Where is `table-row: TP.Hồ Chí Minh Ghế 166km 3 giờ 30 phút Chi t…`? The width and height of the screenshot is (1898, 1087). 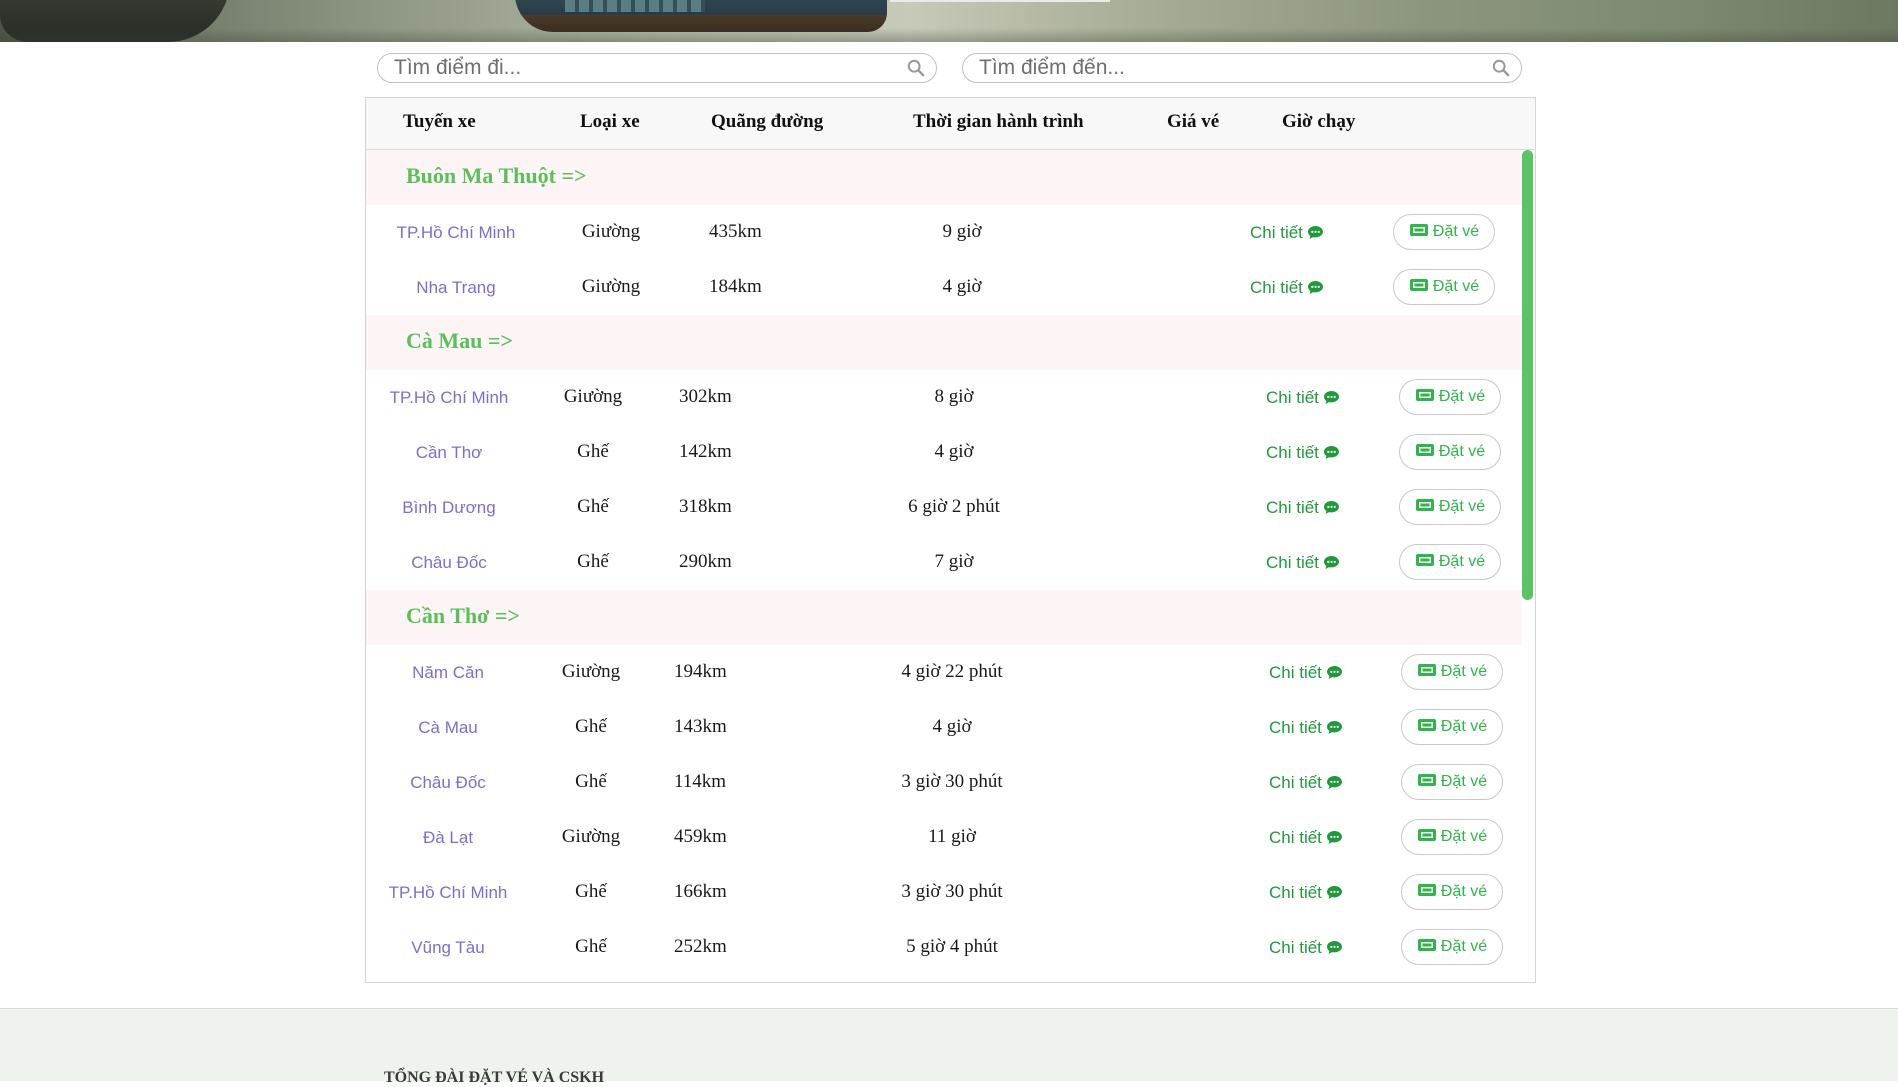
table-row: TP.Hồ Chí Minh Ghế 166km 3 giờ 30 phút Chi t… is located at coordinates (944, 892).